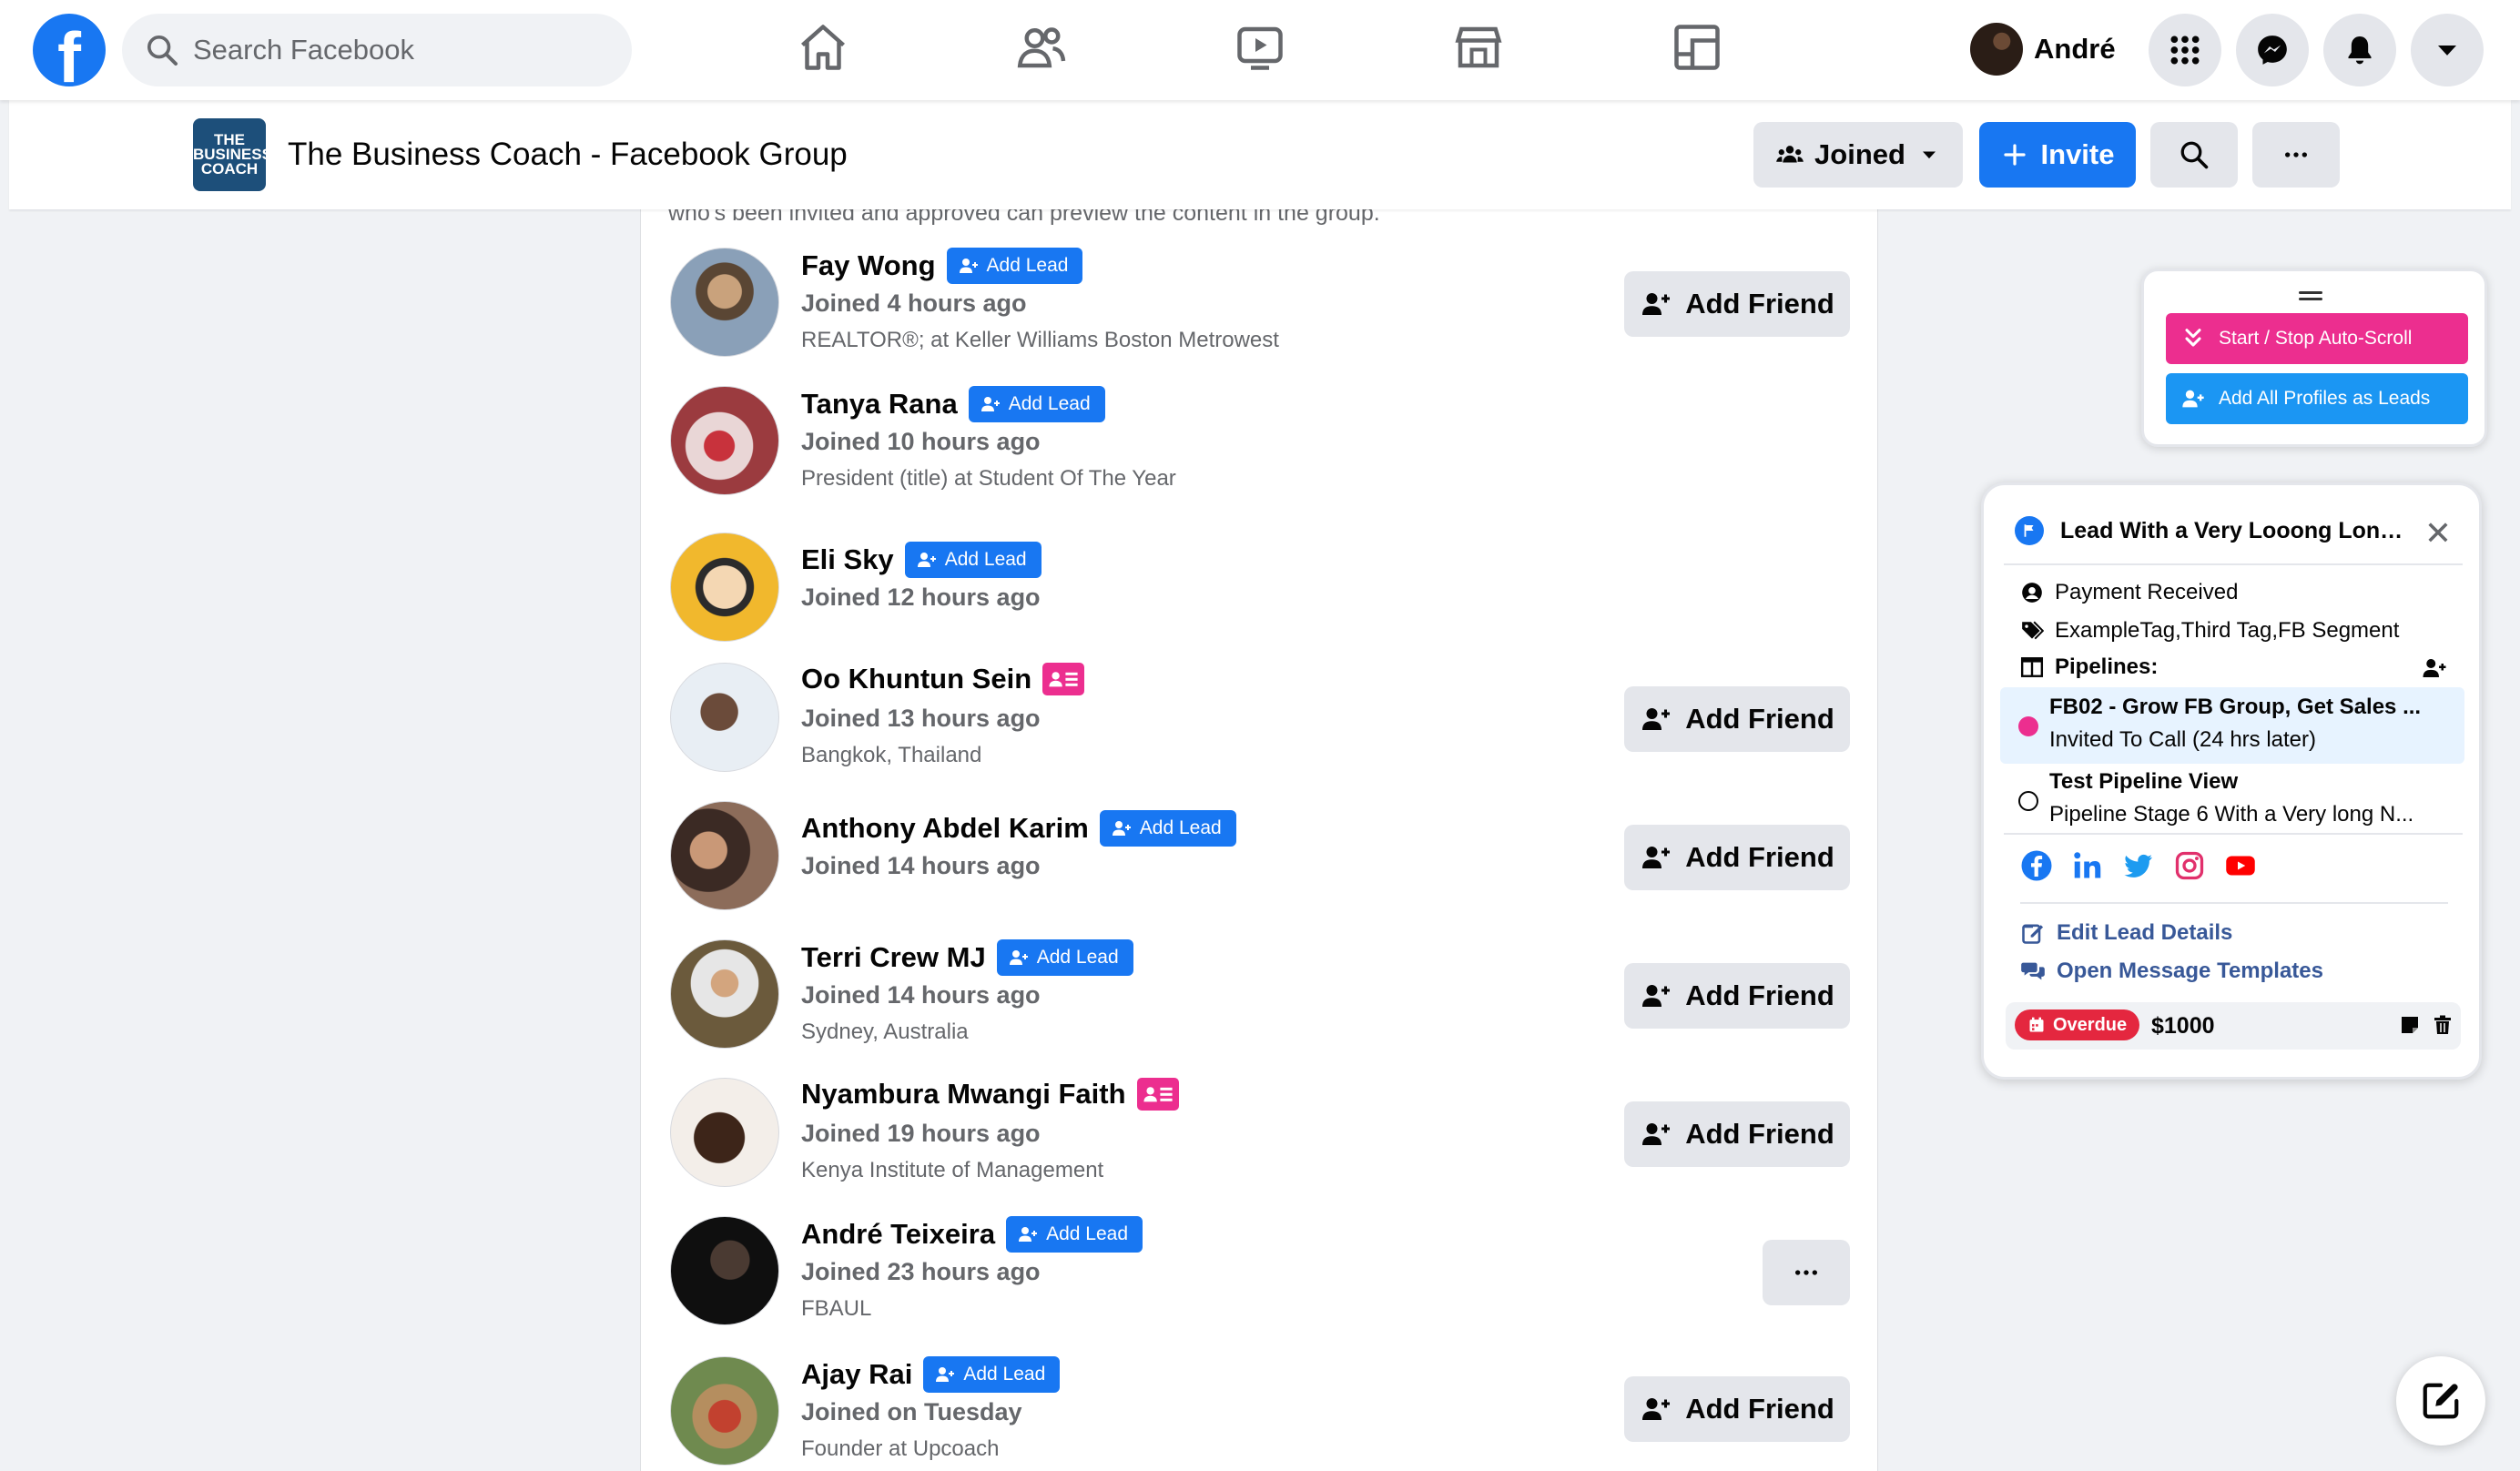  I want to click on member-name: Fay Wong, so click(868, 265).